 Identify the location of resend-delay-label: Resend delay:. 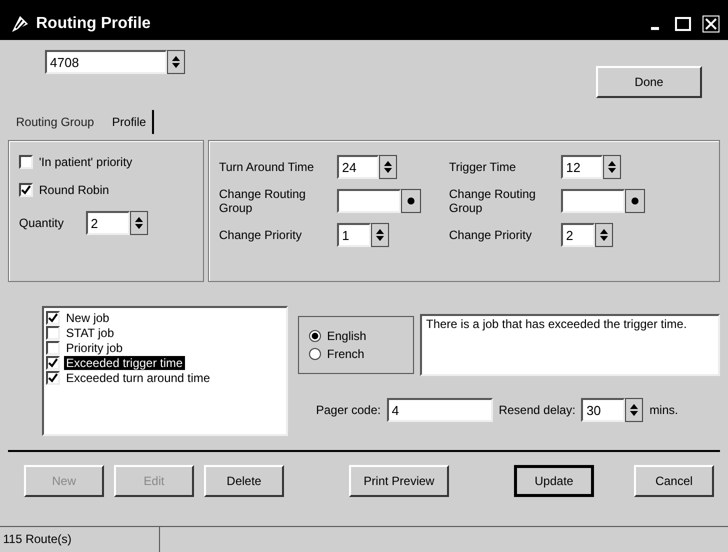
(537, 410).